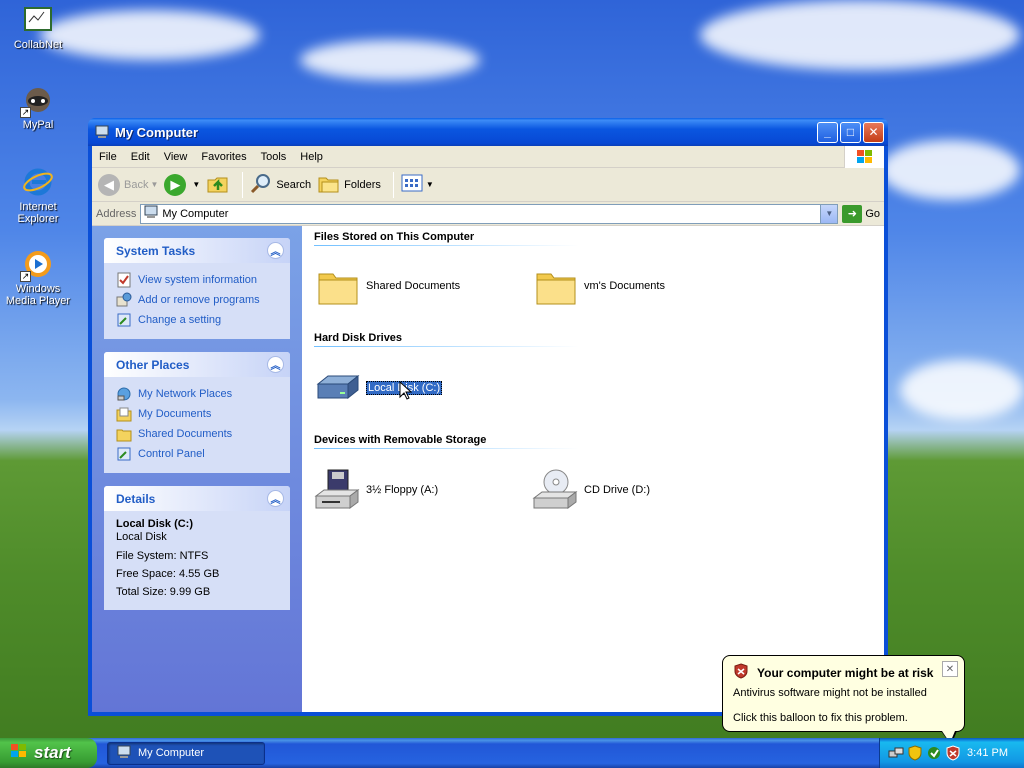 This screenshot has width=1024, height=768. Describe the element at coordinates (171, 454) in the screenshot. I see `link-label: Control Panel` at that location.